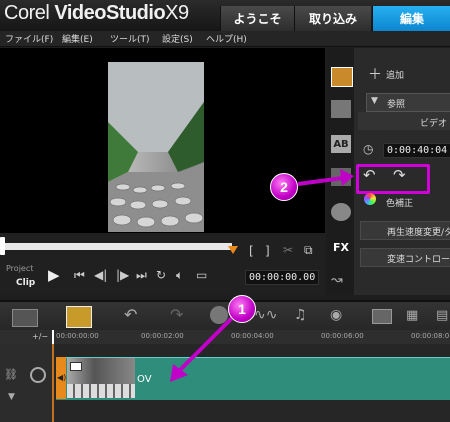 This screenshot has width=450, height=422. I want to click on annotation-badge-2: 2, so click(284, 187).